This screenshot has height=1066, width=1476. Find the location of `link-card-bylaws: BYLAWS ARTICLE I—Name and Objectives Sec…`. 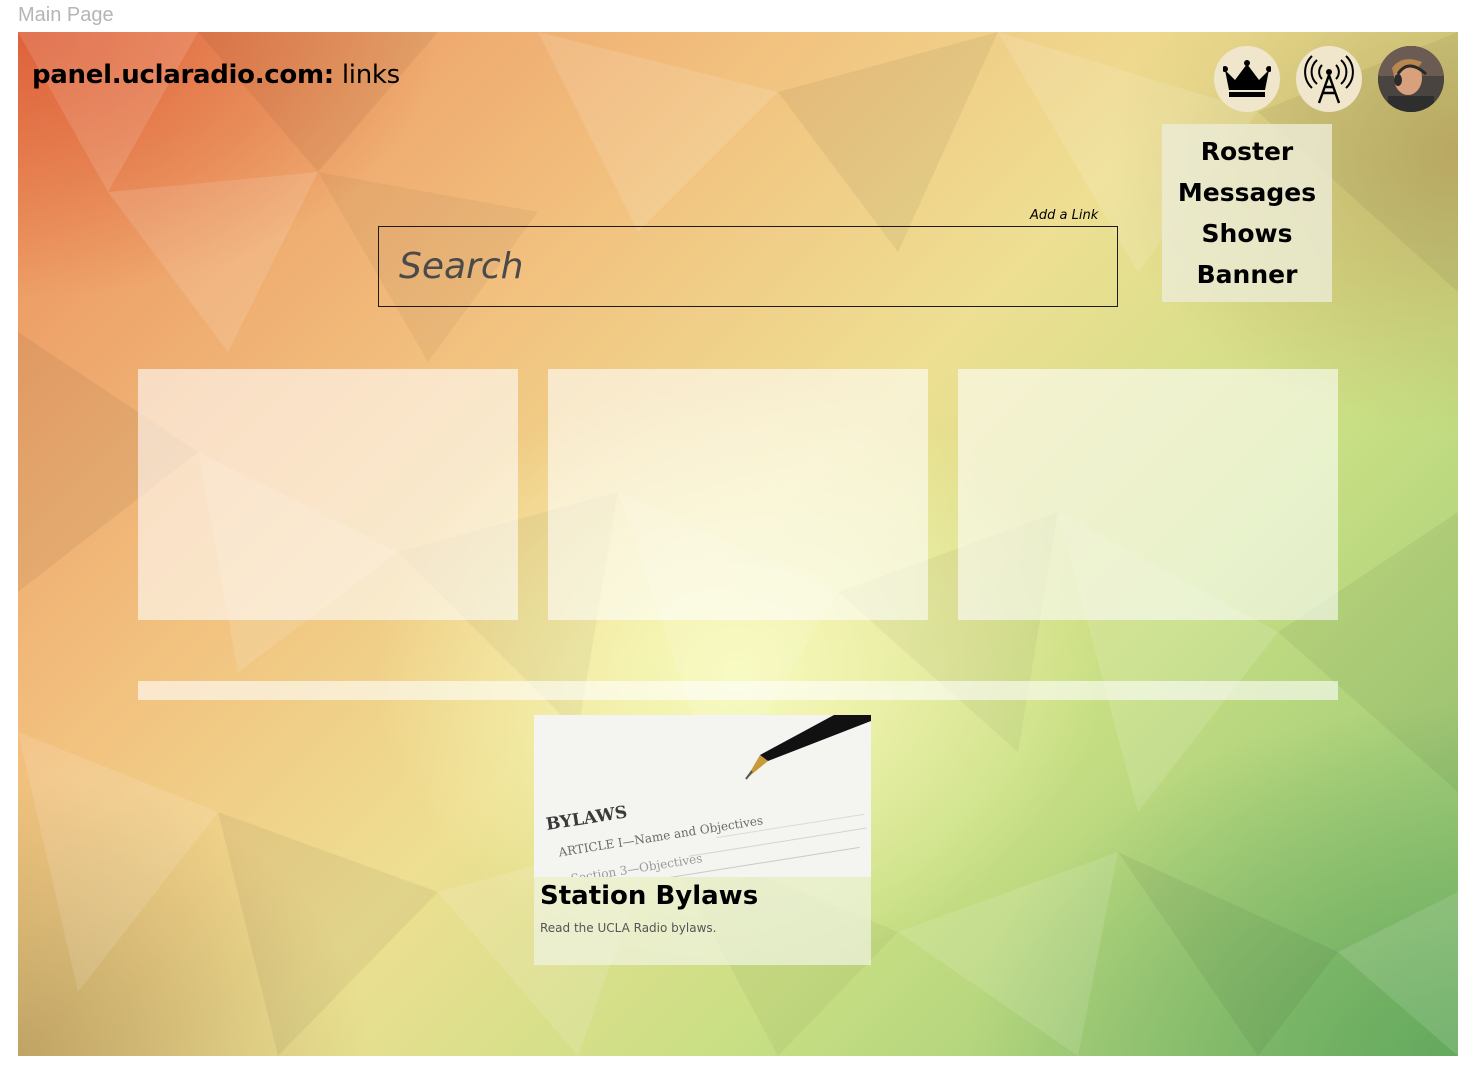

link-card-bylaws: BYLAWS ARTICLE I—Name and Objectives Sec… is located at coordinates (702, 840).